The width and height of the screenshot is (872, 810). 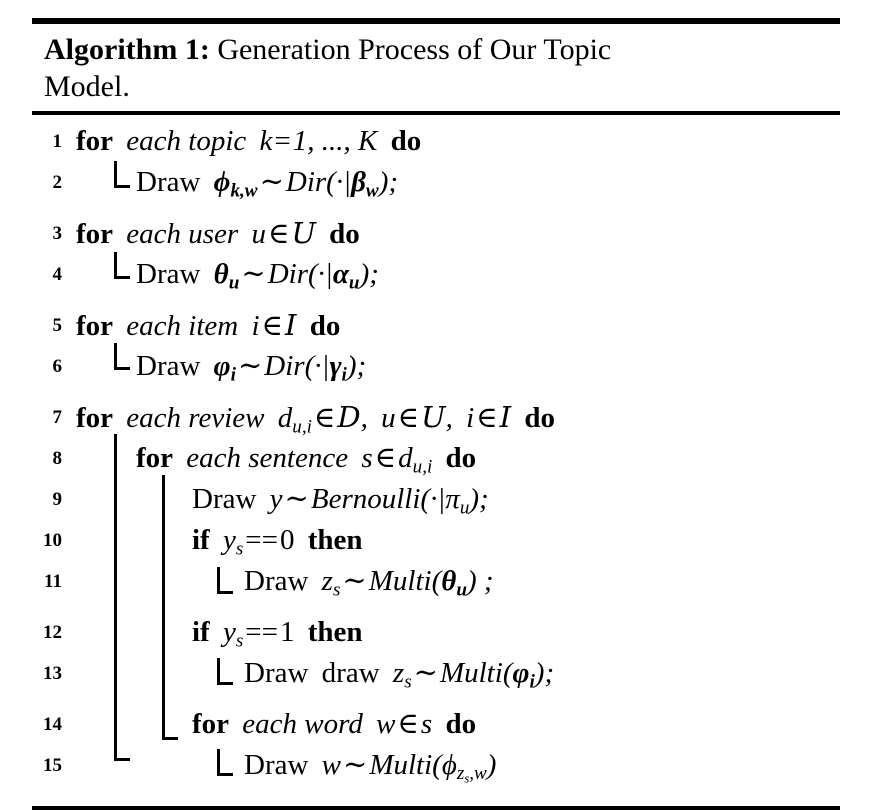 I want to click on statement-close-15: ), so click(x=491, y=765).